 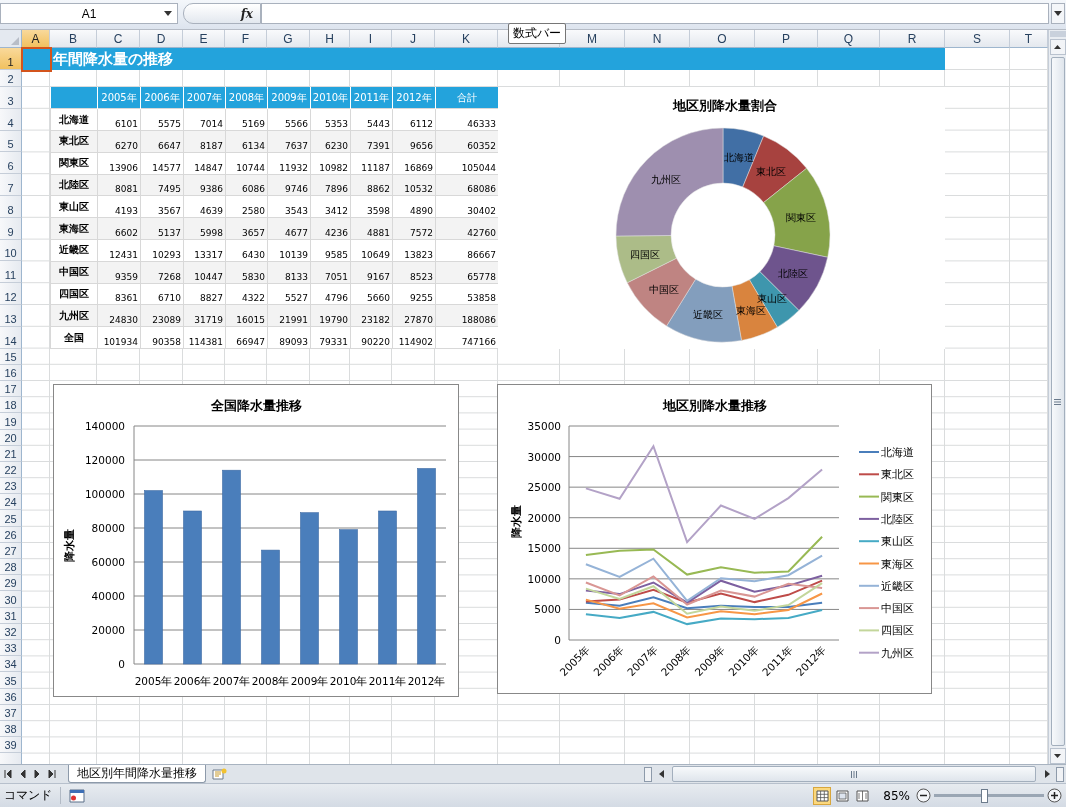 What do you see at coordinates (544, 426) in the screenshot?
I see `axis-tick-label: 35000` at bounding box center [544, 426].